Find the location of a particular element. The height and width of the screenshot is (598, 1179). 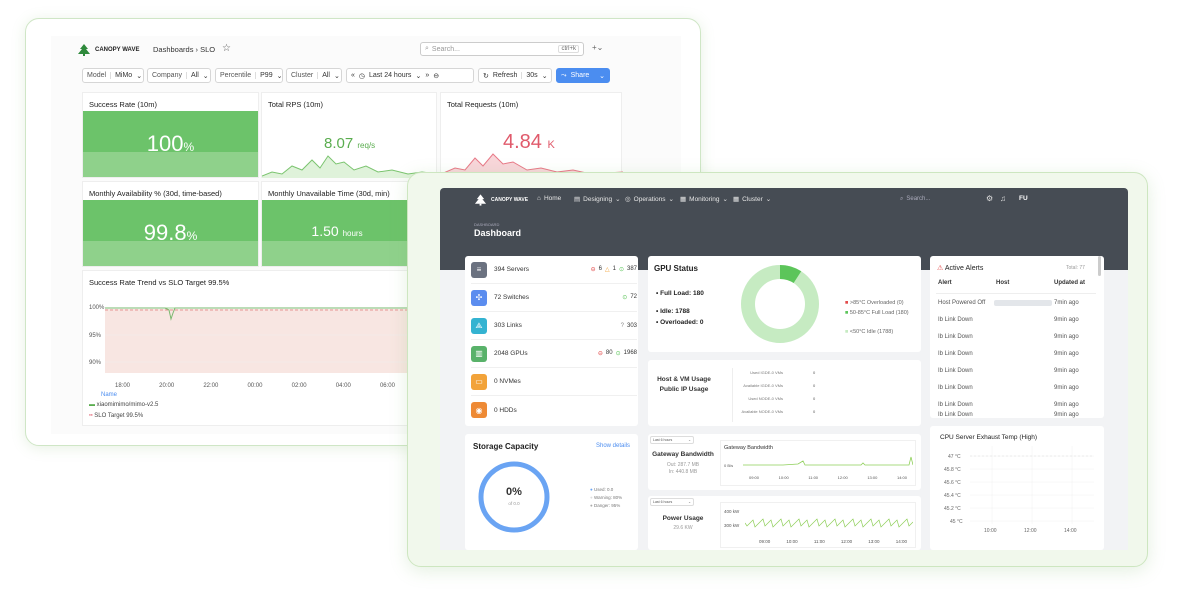

gpu-overloaded: • Overloaded: 0 is located at coordinates (680, 322).